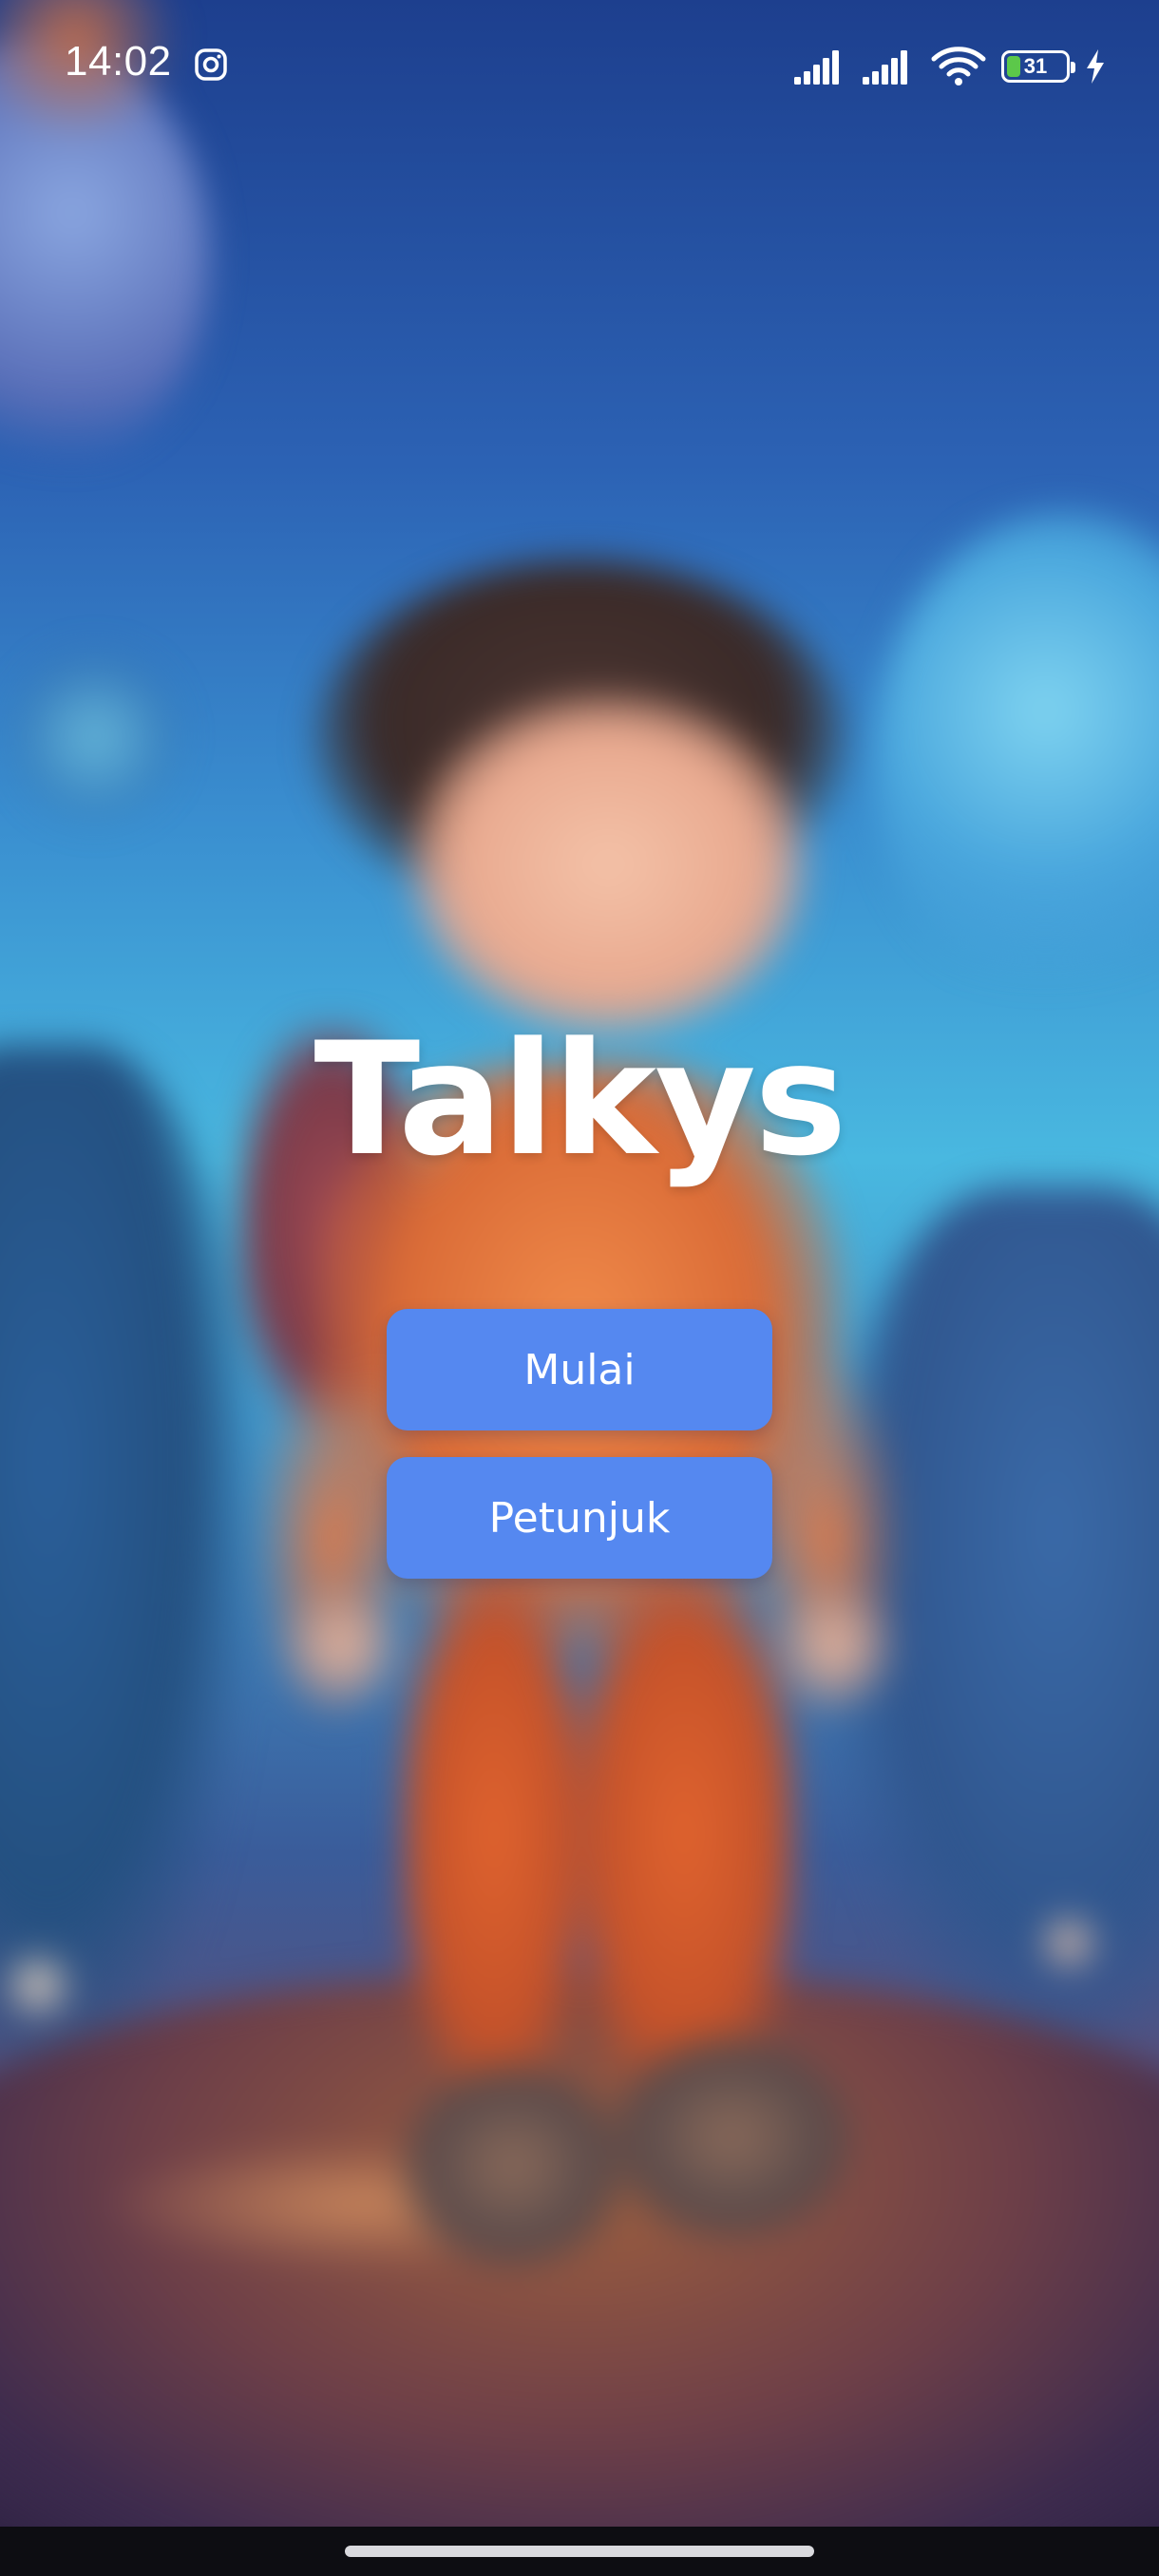 The image size is (1159, 2576). What do you see at coordinates (958, 66) in the screenshot?
I see `wifi-icon` at bounding box center [958, 66].